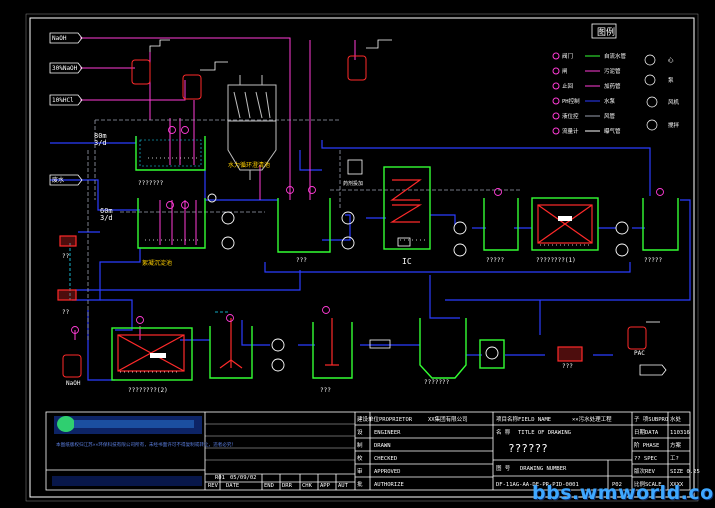 This screenshot has height=508, width=715. I want to click on label-left-pump2: ??, so click(66, 312).